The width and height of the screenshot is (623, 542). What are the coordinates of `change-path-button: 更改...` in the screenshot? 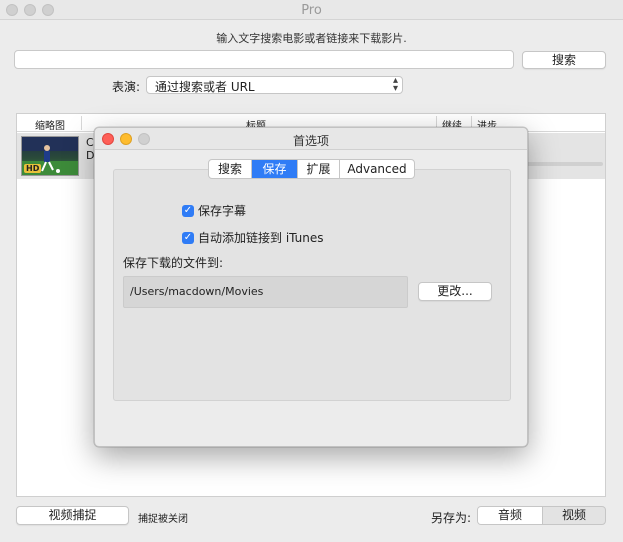 It's located at (455, 291).